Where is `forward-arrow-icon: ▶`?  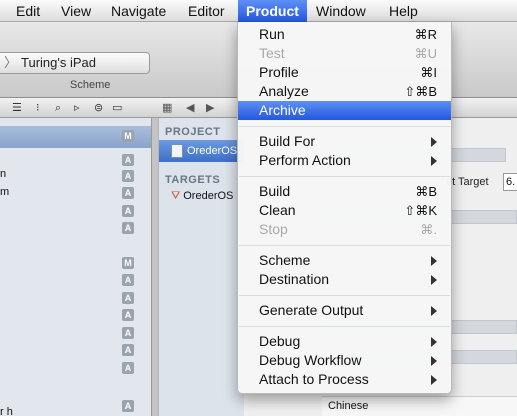 forward-arrow-icon: ▶ is located at coordinates (210, 108).